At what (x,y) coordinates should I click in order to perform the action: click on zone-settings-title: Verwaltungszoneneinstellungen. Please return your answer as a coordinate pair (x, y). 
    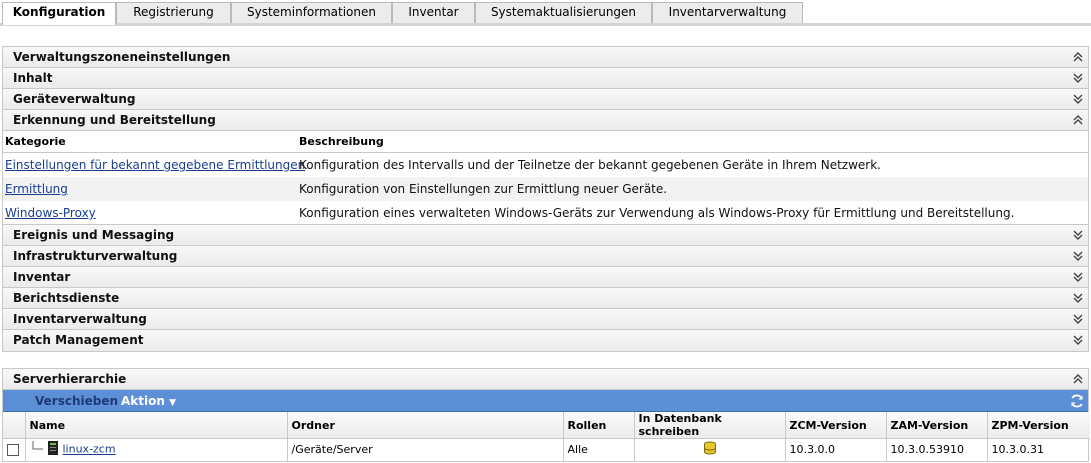
    Looking at the image, I should click on (122, 57).